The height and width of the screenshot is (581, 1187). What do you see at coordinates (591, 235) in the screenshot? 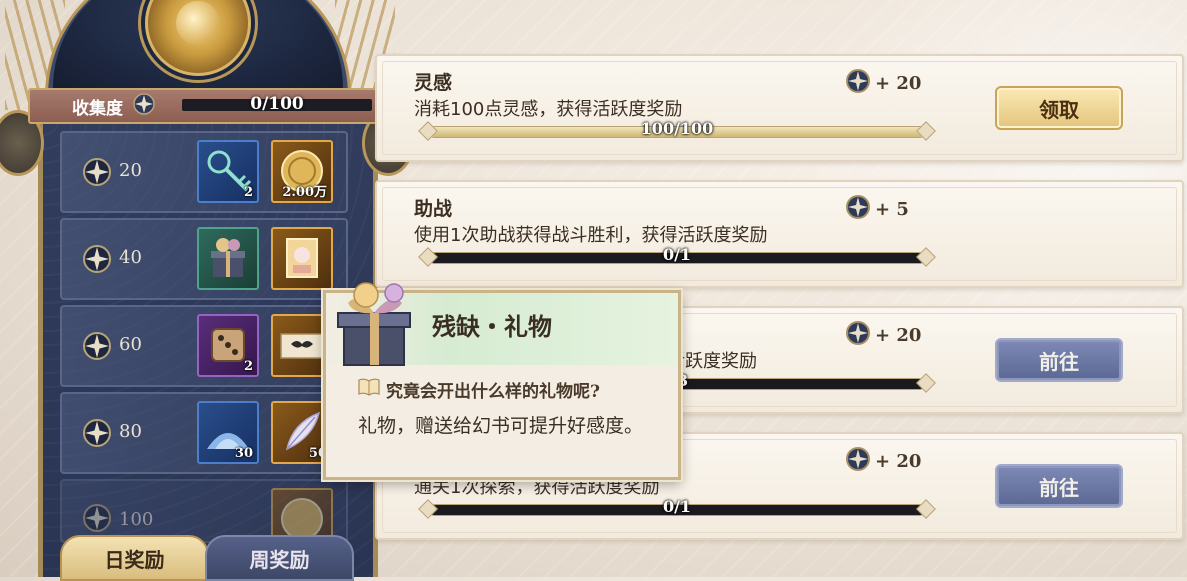
I see `quest-description: 使用1次助战获得战斗胜利，获得活跃度奖励` at bounding box center [591, 235].